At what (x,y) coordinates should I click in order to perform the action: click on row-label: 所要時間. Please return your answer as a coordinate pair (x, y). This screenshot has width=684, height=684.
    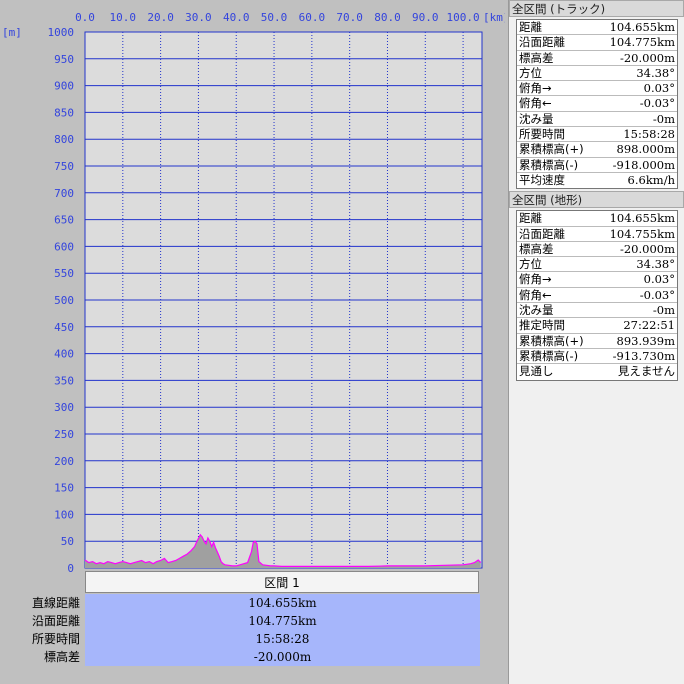
    Looking at the image, I should click on (542, 134).